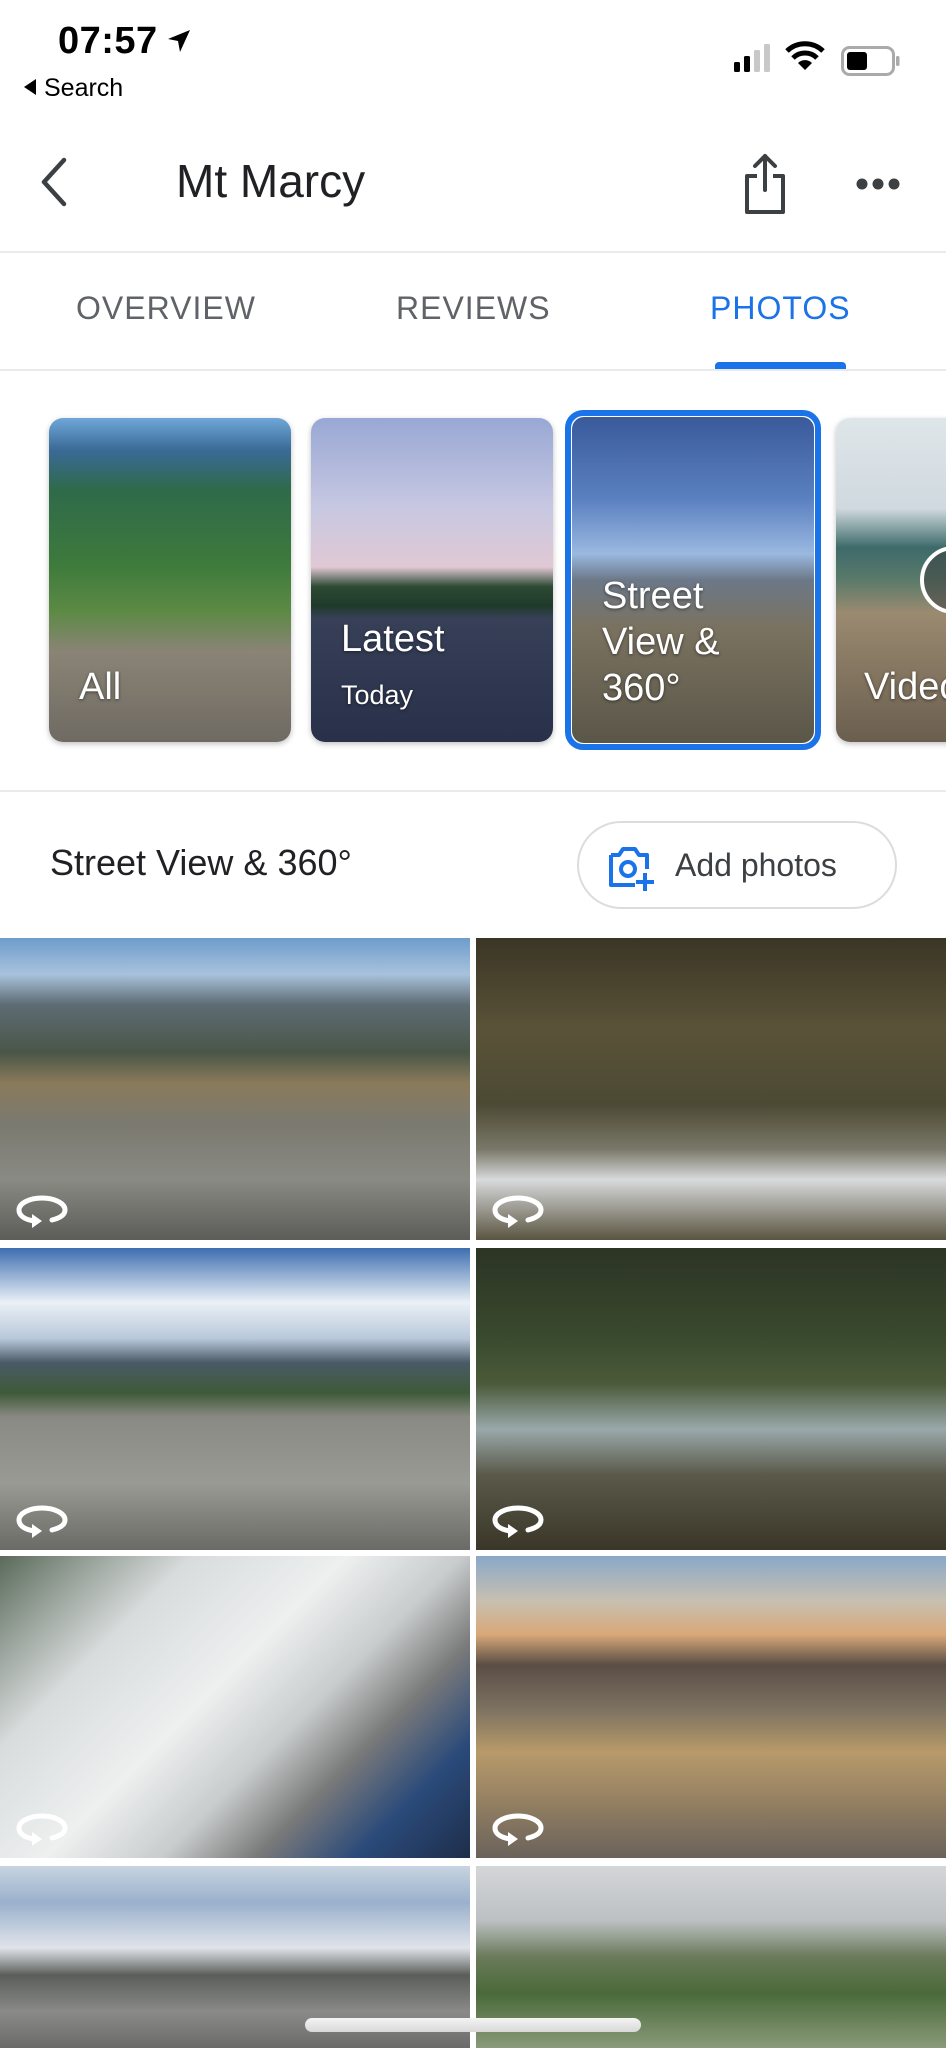 This screenshot has height=2048, width=946. Describe the element at coordinates (54, 182) in the screenshot. I see `back-chevron-icon` at that location.